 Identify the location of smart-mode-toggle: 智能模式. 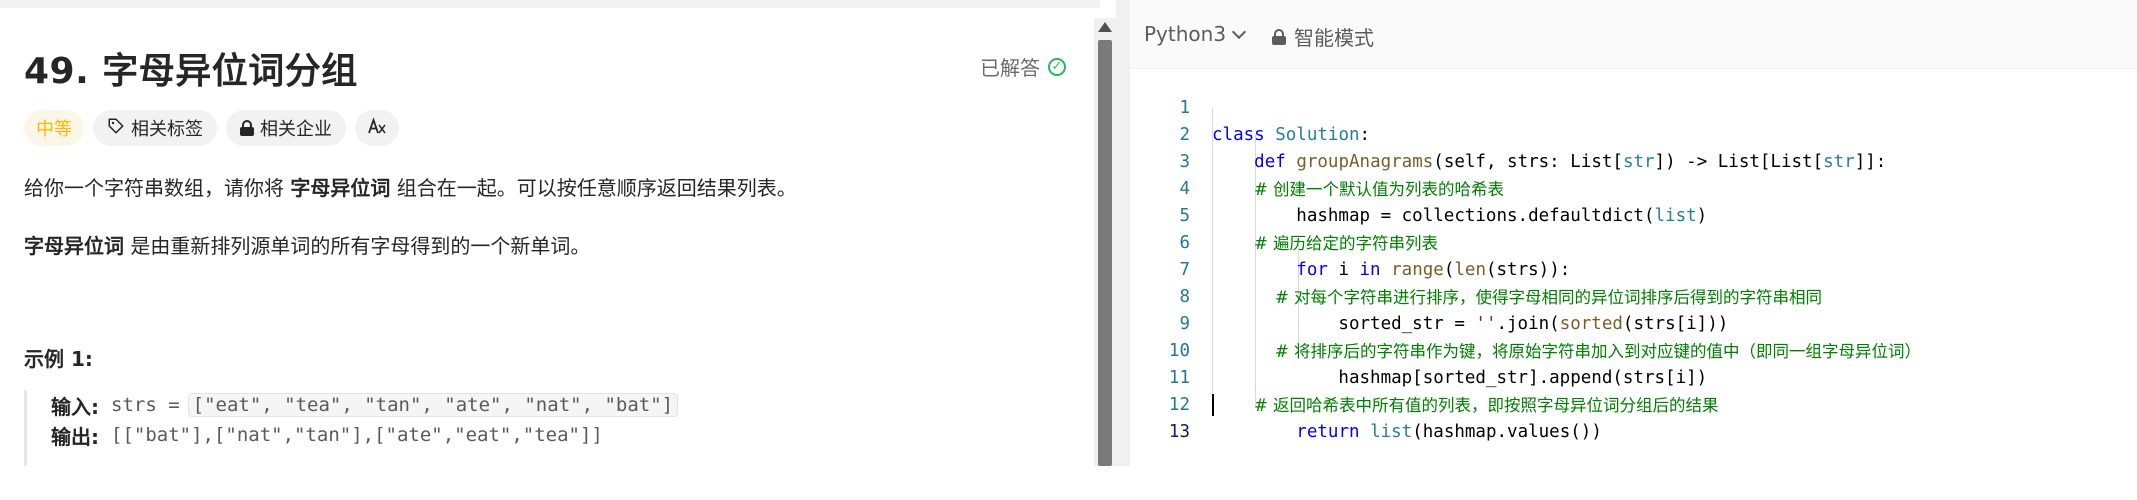
(1323, 36).